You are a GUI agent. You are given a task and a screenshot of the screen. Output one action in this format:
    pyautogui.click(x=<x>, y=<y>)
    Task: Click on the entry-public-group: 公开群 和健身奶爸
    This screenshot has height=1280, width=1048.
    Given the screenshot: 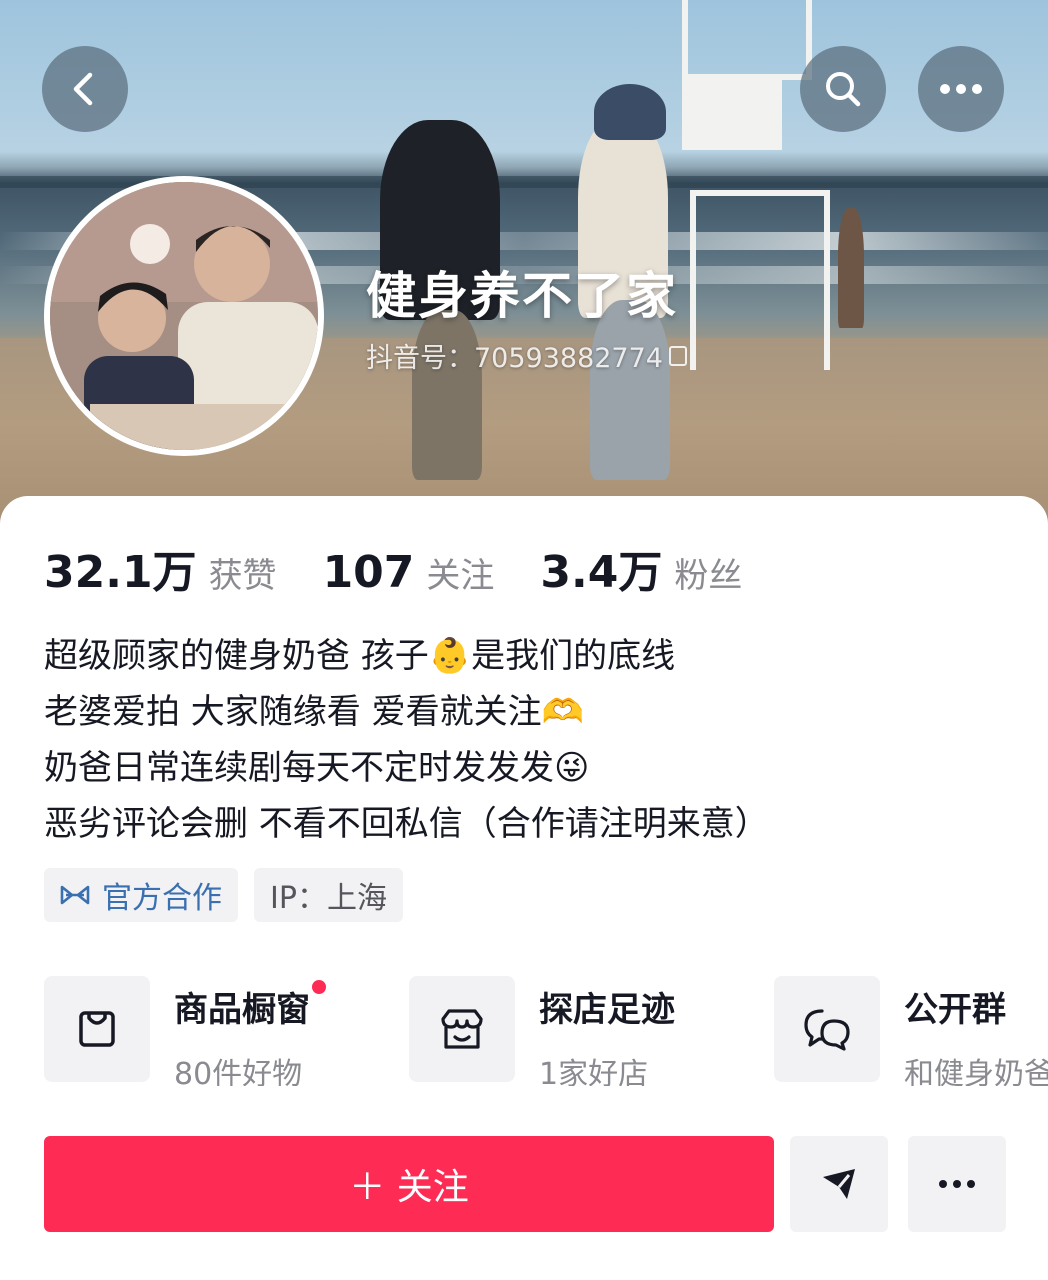 What is the action you would take?
    pyautogui.click(x=911, y=1031)
    